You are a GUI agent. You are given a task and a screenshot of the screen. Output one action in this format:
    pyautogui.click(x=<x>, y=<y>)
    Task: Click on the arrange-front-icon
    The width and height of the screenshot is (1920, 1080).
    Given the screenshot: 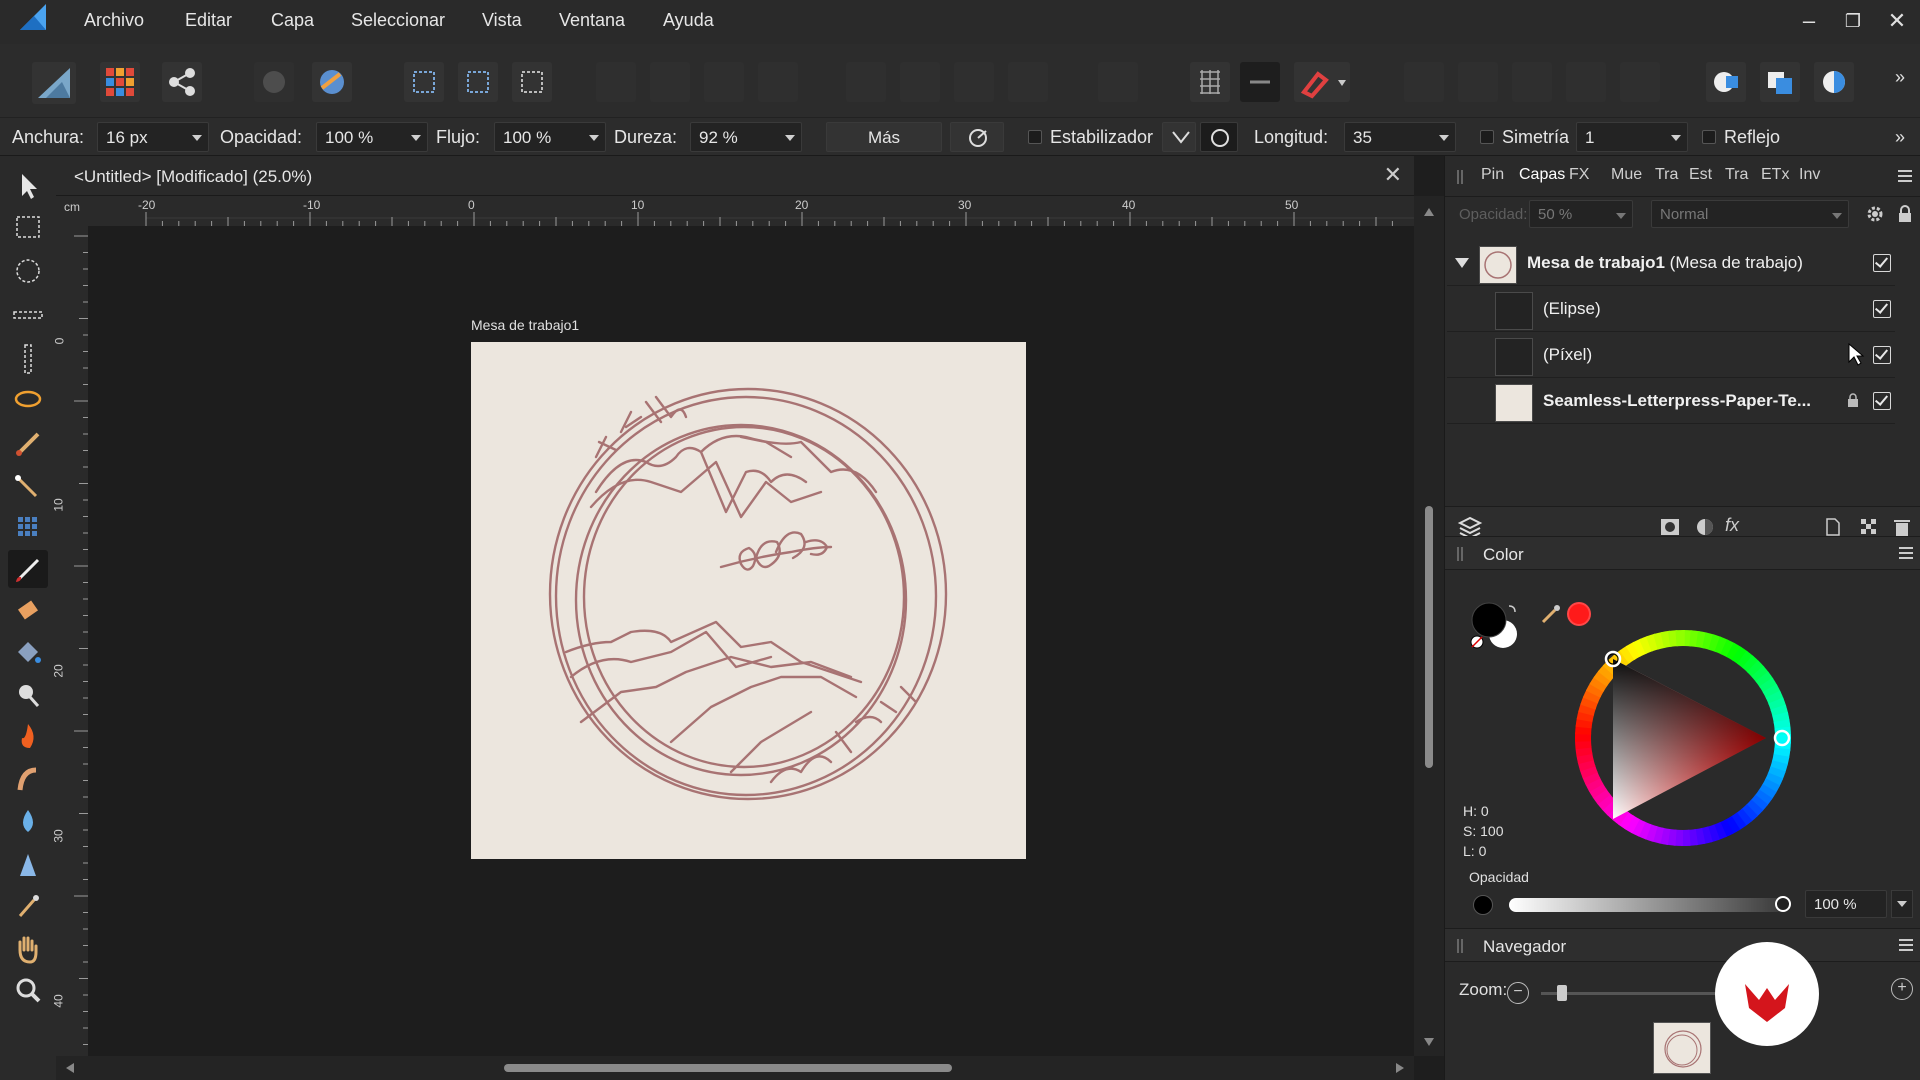 What is the action you would take?
    pyautogui.click(x=778, y=82)
    